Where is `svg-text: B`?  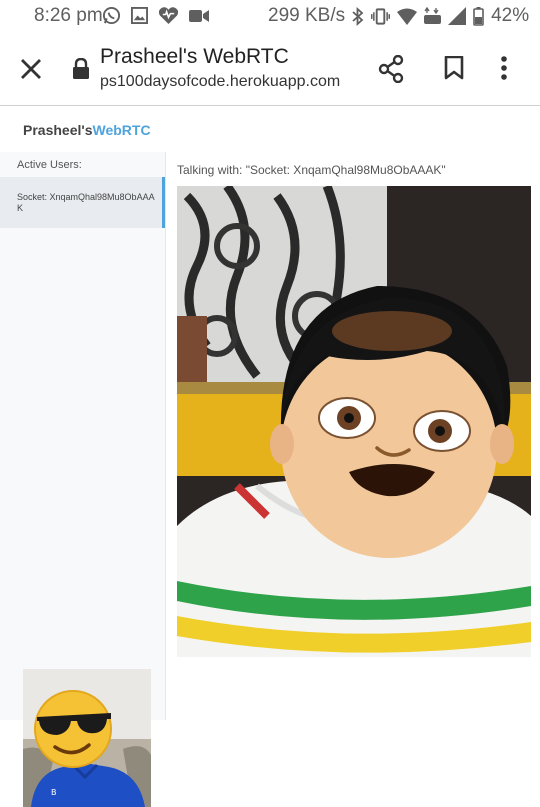
svg-text: B is located at coordinates (54, 792).